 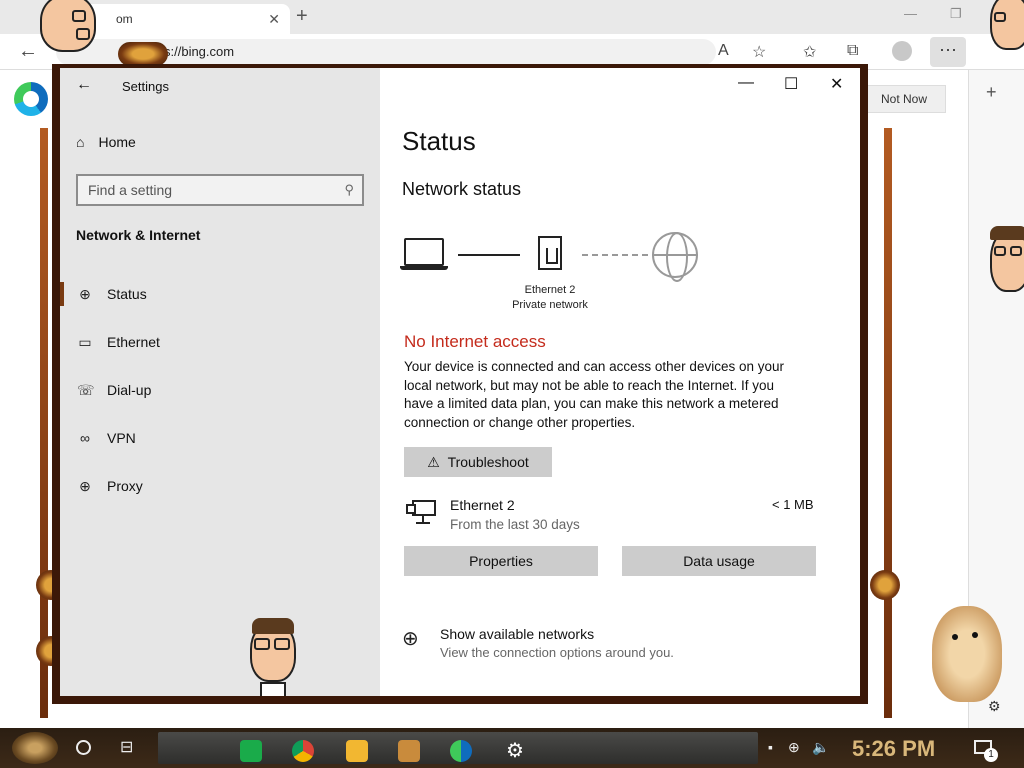 What do you see at coordinates (130, 190) in the screenshot?
I see `search-placeholder: Find a setting` at bounding box center [130, 190].